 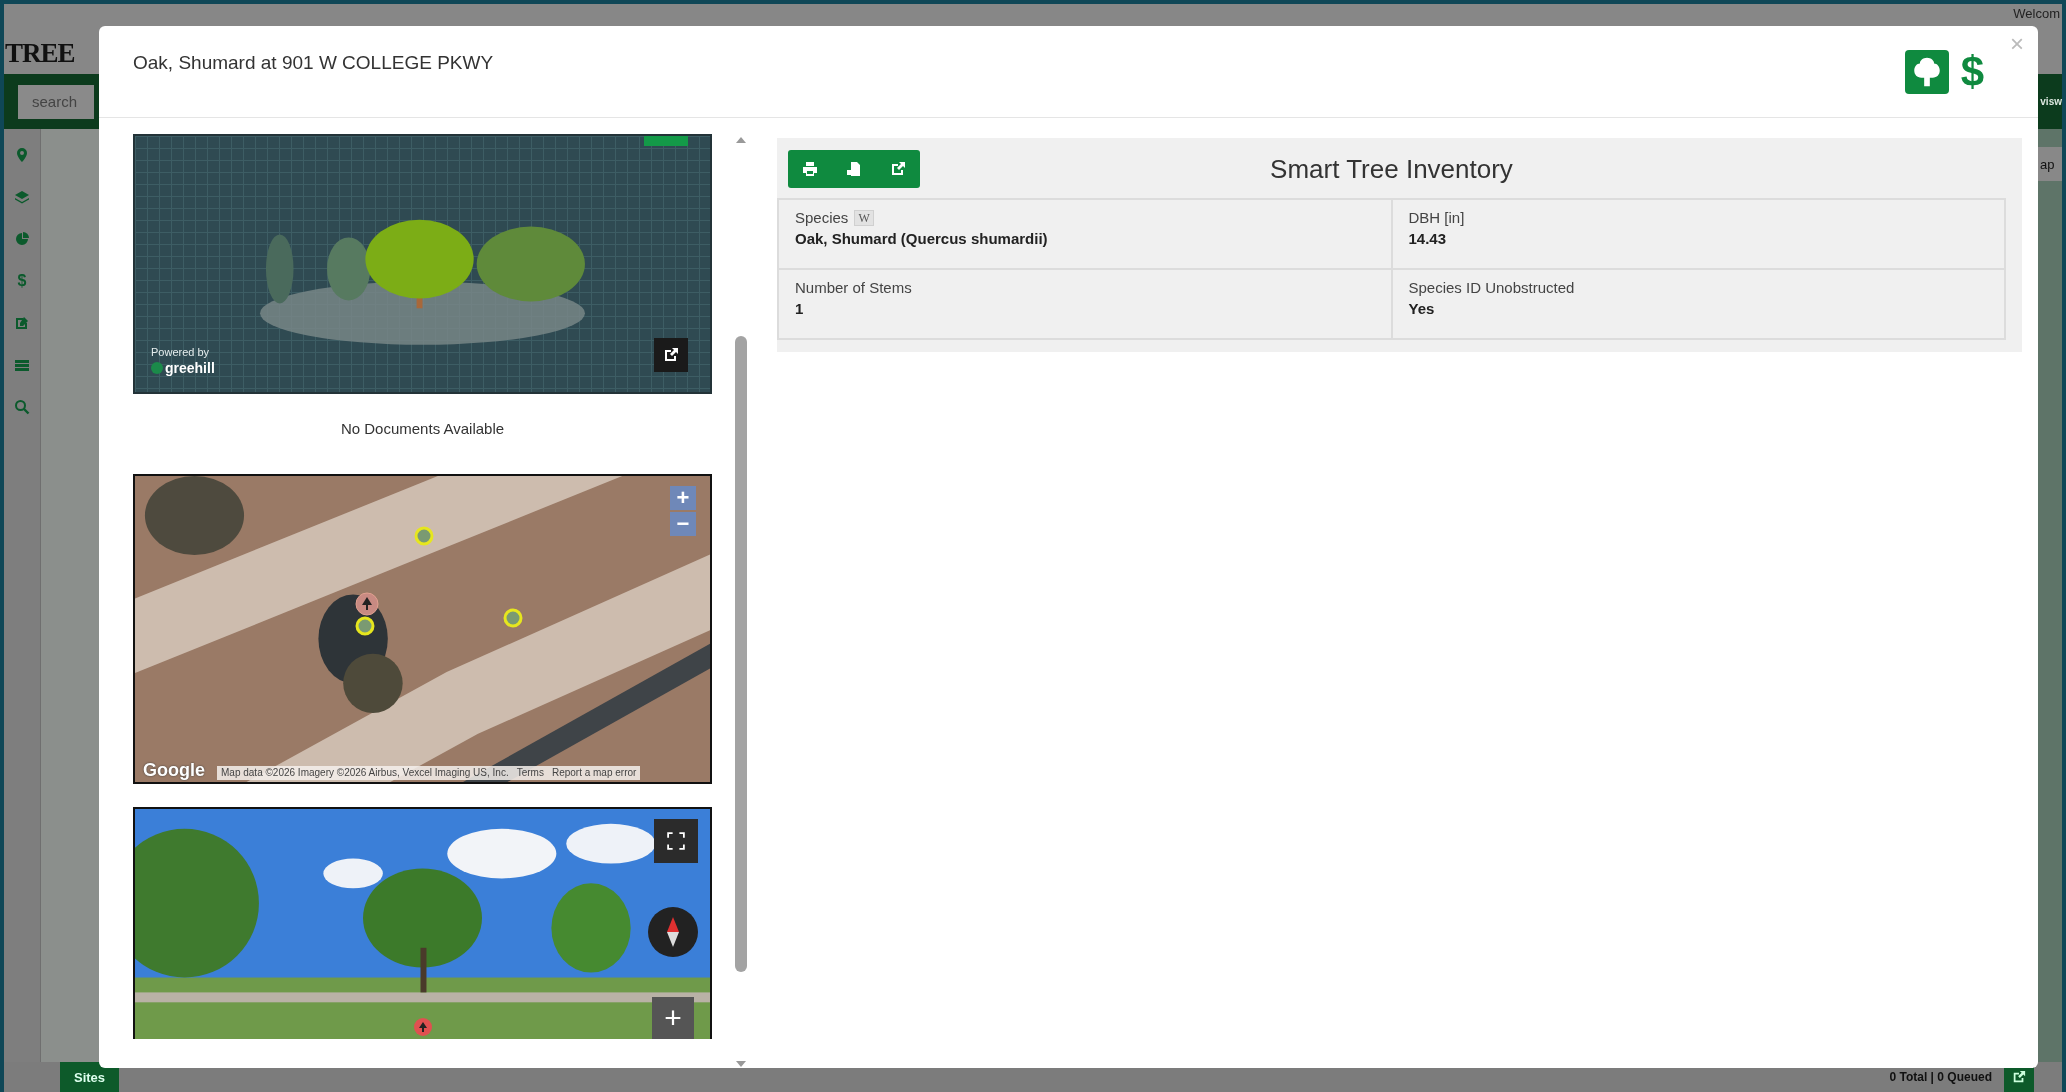 What do you see at coordinates (422, 264) in the screenshot?
I see `3d-tree-viewer: Powered by greehill` at bounding box center [422, 264].